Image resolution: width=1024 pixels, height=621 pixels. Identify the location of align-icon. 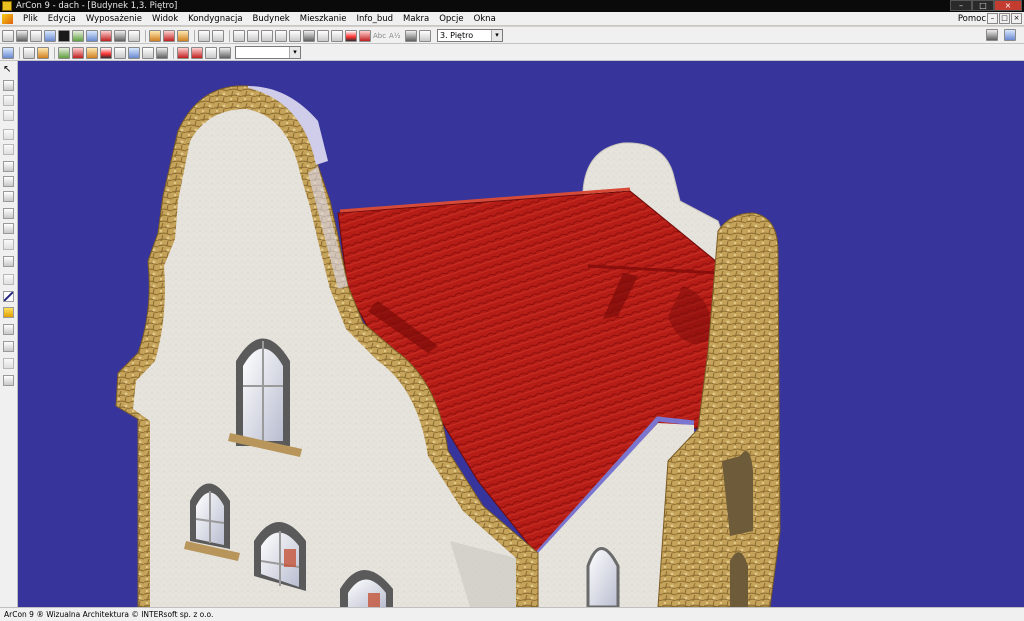
(8, 244).